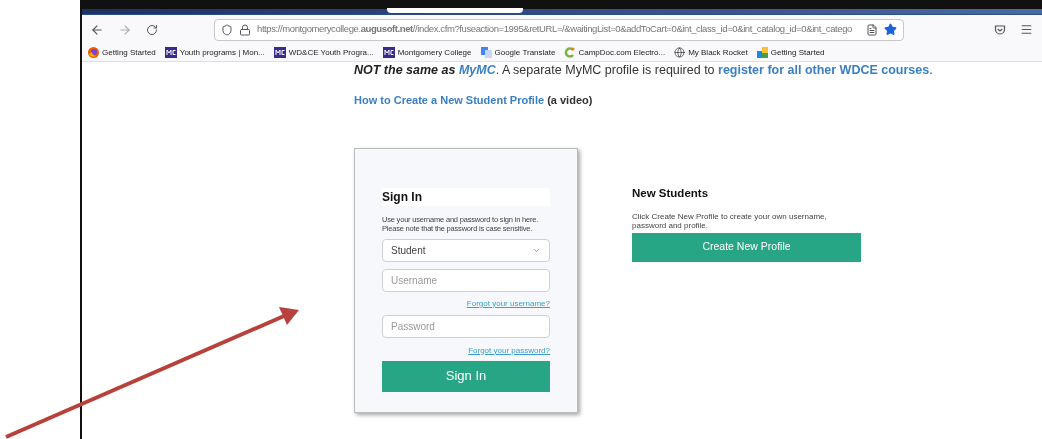 Image resolution: width=1042 pixels, height=439 pixels. What do you see at coordinates (711, 52) in the screenshot?
I see `bookmark-item: My Black Rocket` at bounding box center [711, 52].